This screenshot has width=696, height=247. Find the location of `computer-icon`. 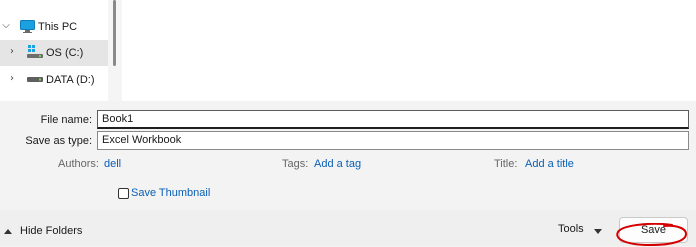

computer-icon is located at coordinates (27, 26).